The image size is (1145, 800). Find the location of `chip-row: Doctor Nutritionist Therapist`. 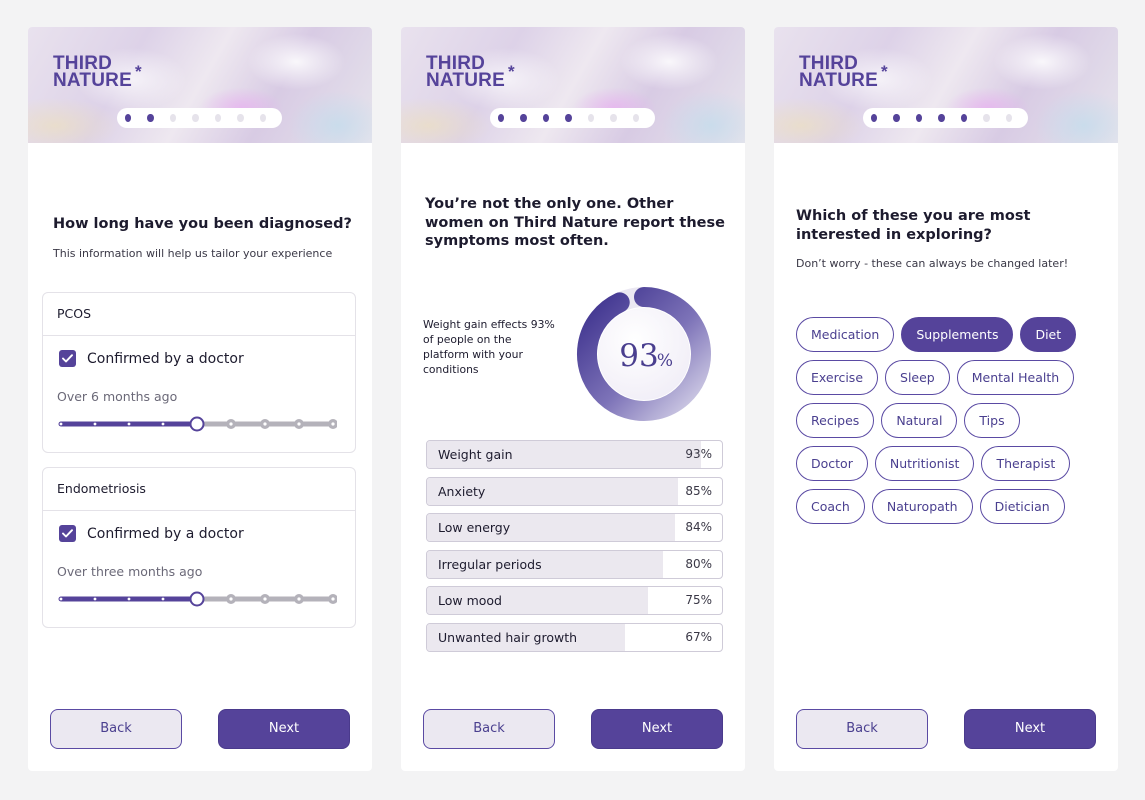

chip-row: Doctor Nutritionist Therapist is located at coordinates (951, 463).